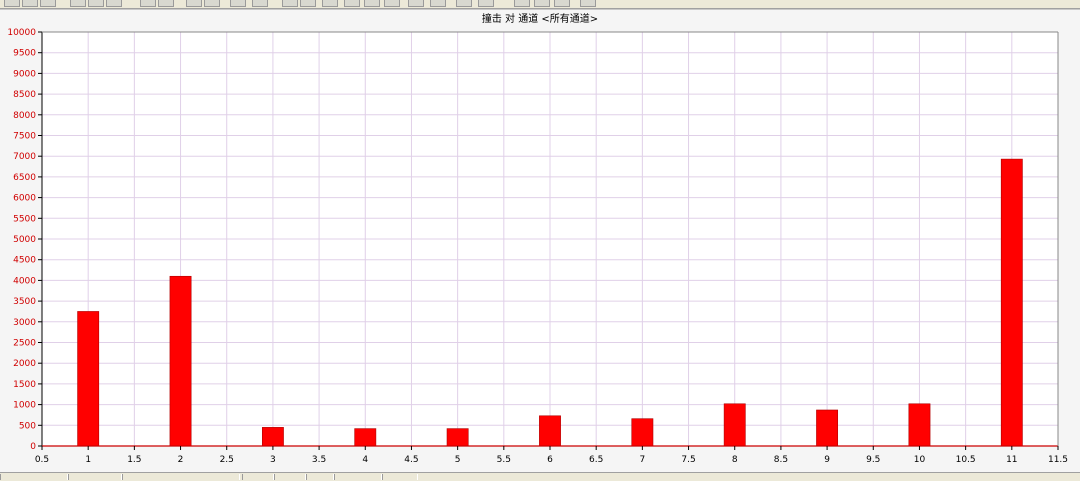 The height and width of the screenshot is (481, 1080). What do you see at coordinates (1011, 460) in the screenshot?
I see `x-tick-label: 11` at bounding box center [1011, 460].